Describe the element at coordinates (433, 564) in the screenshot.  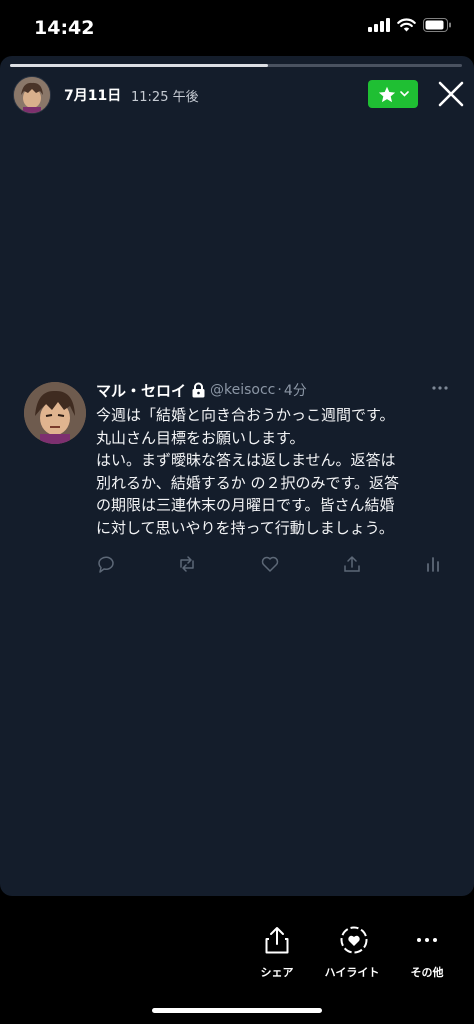
I see `analytics-icon` at that location.